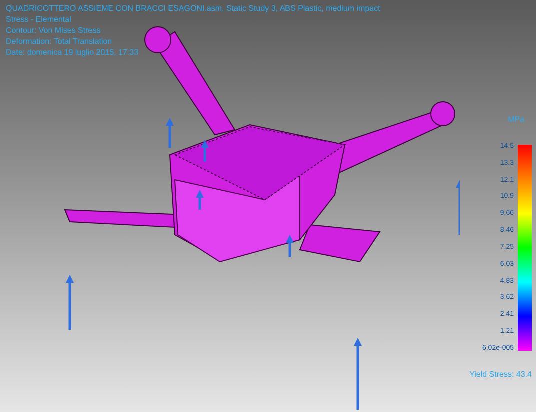  Describe the element at coordinates (54, 30) in the screenshot. I see `plot-info-text: Contour: Von Mises Stress` at that location.